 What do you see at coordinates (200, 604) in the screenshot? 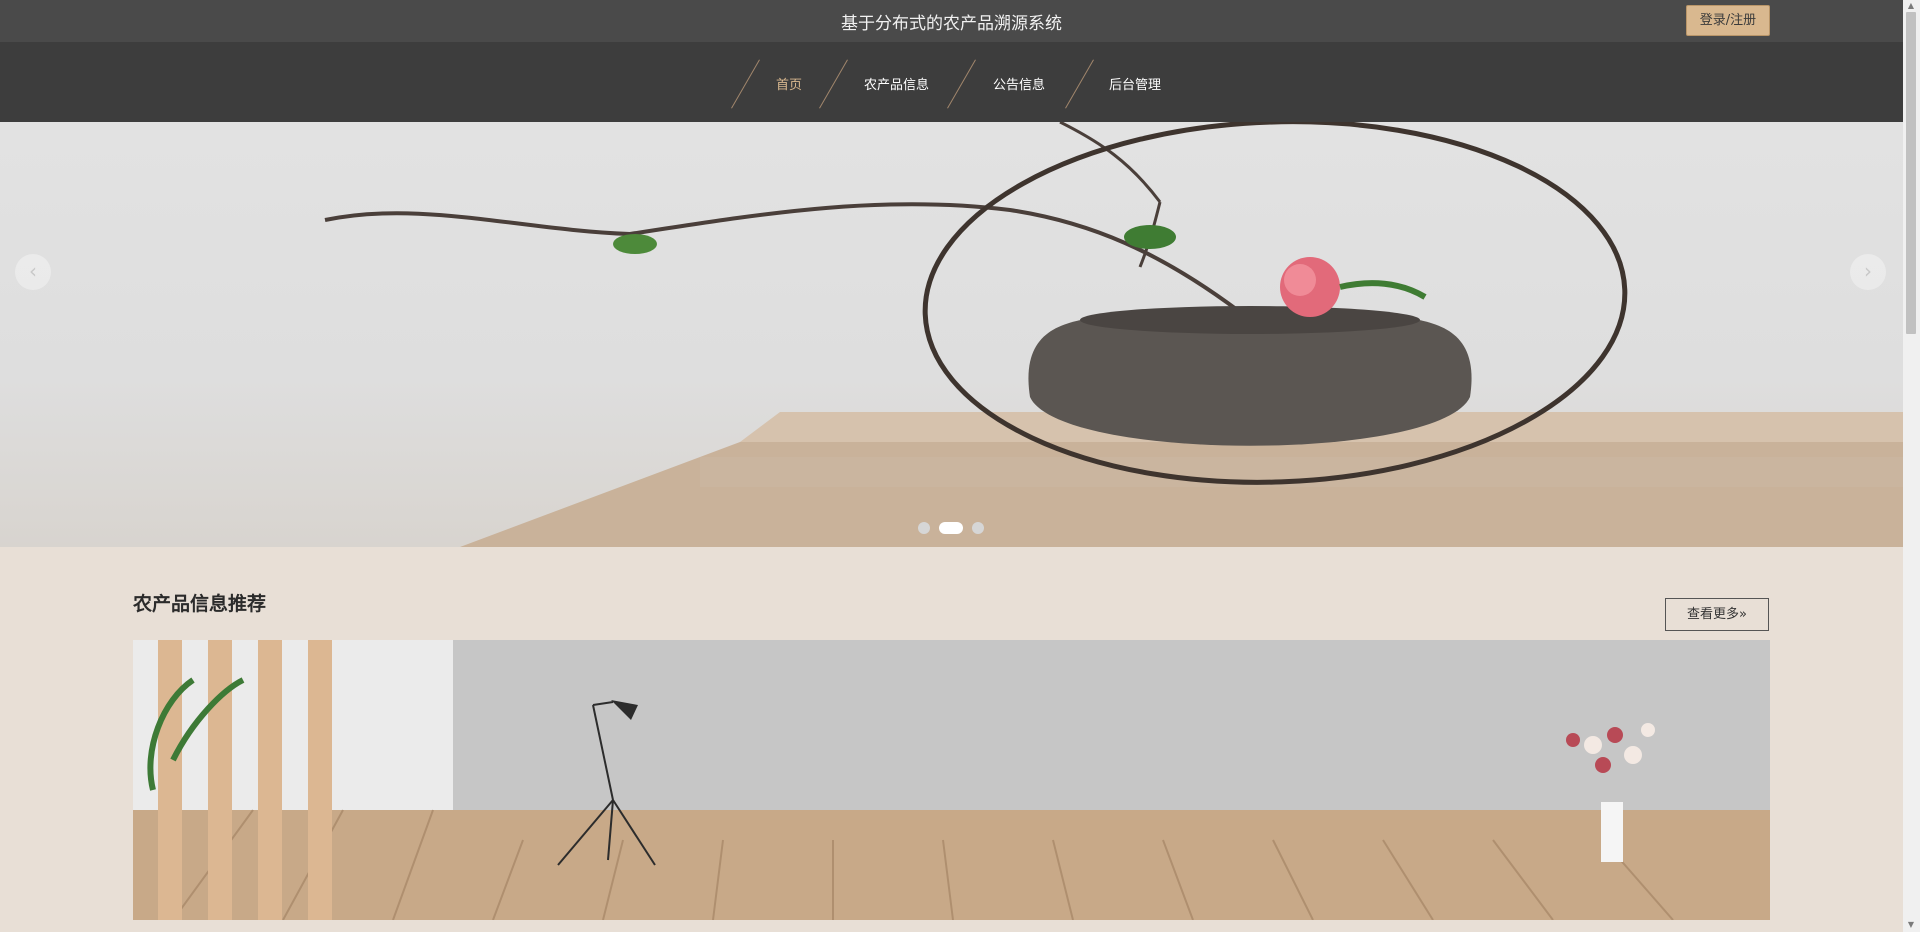
I see `section-title: 农产品信息推荐` at bounding box center [200, 604].